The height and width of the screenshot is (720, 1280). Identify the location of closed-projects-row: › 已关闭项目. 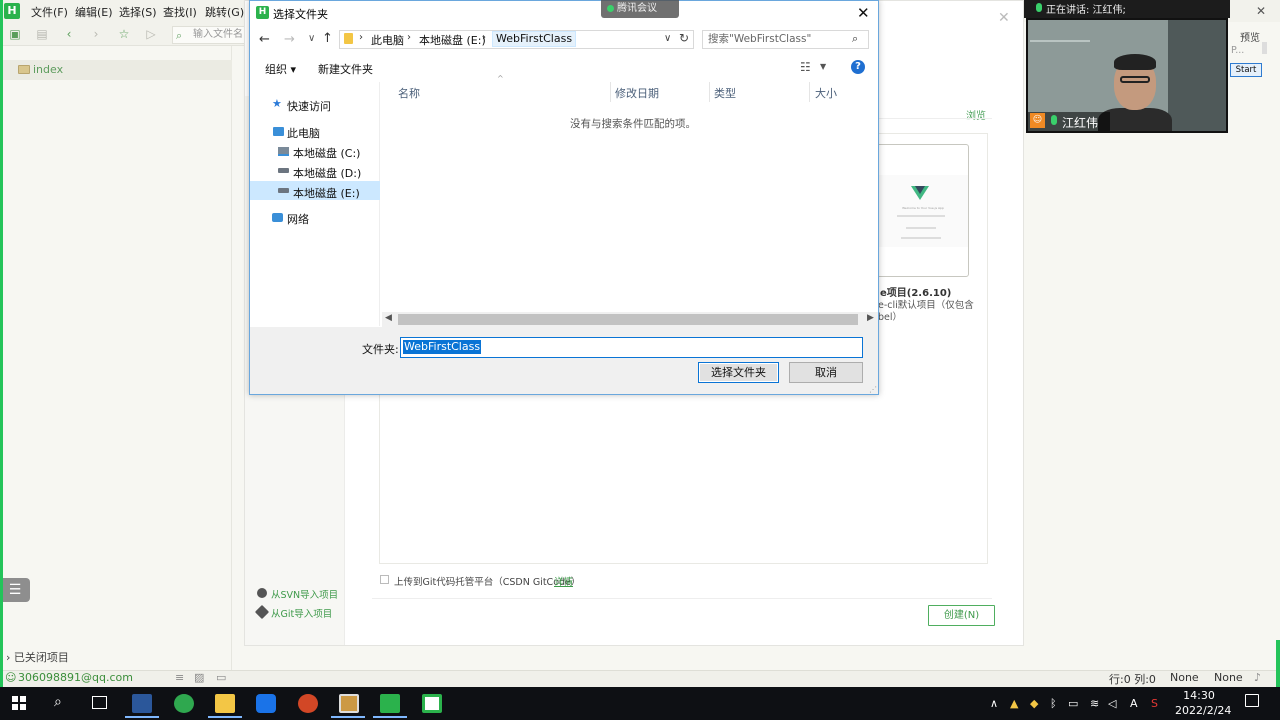
(116, 659).